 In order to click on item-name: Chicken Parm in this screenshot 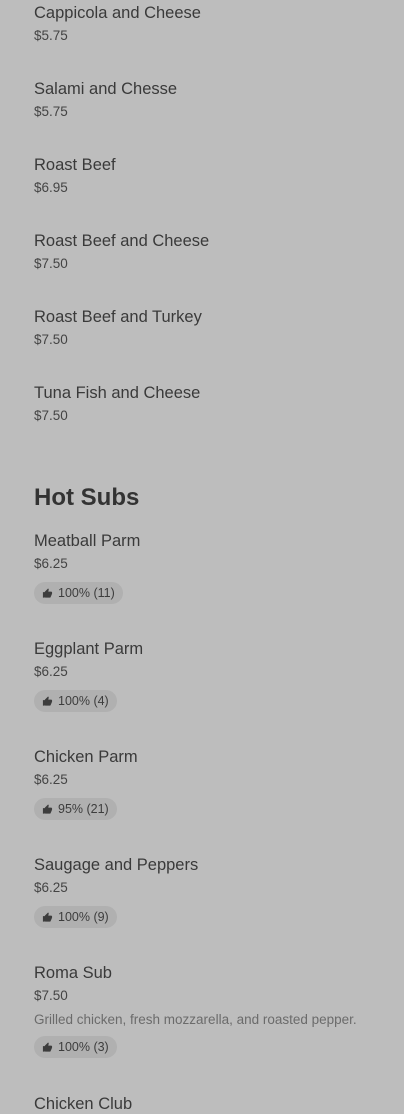, I will do `click(86, 757)`.